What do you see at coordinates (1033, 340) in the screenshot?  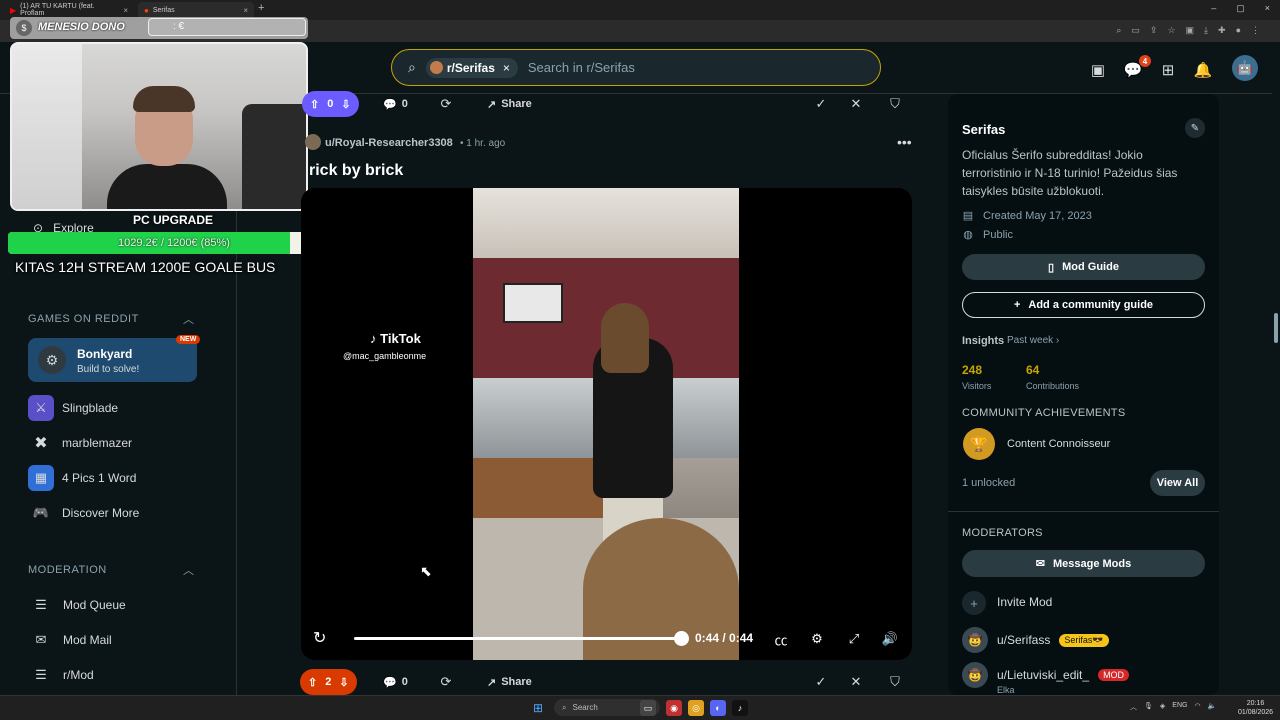 I see `insights-range-selector: Past week ›` at bounding box center [1033, 340].